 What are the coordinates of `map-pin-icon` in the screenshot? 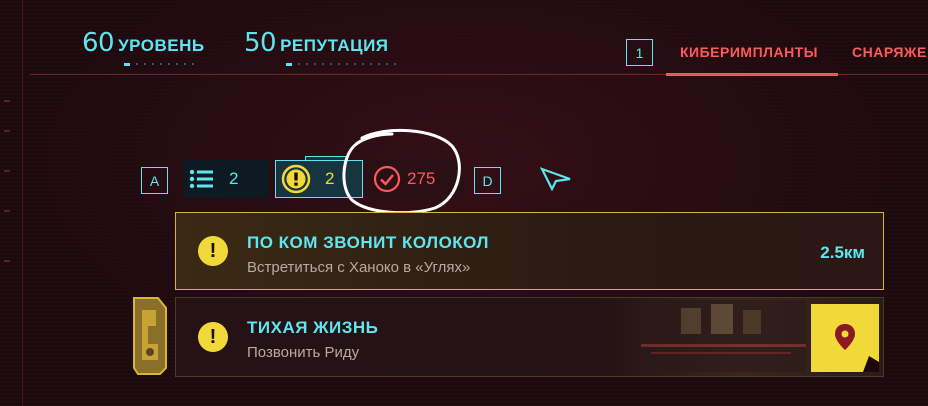 It's located at (857, 348).